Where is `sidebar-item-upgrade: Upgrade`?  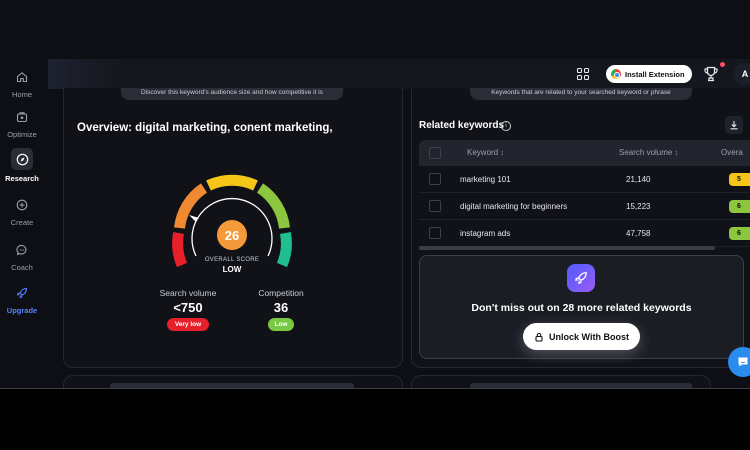 sidebar-item-upgrade: Upgrade is located at coordinates (22, 299).